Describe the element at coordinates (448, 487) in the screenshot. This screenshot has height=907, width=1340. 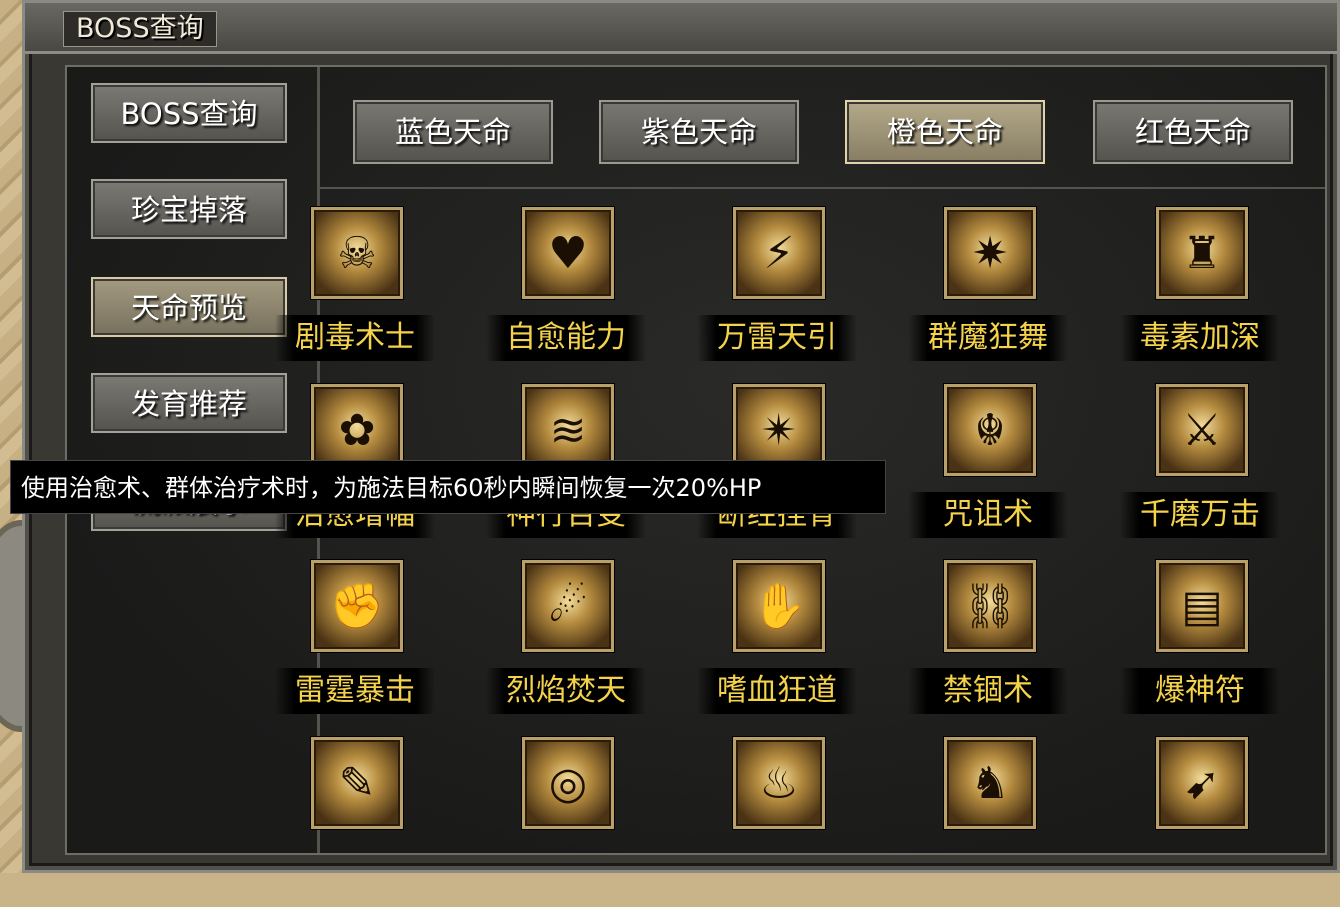
I see `skill-tooltip: 使用治愈术、群体治疗术时，为施法目标60秒内瞬间恢复一次20%HP` at that location.